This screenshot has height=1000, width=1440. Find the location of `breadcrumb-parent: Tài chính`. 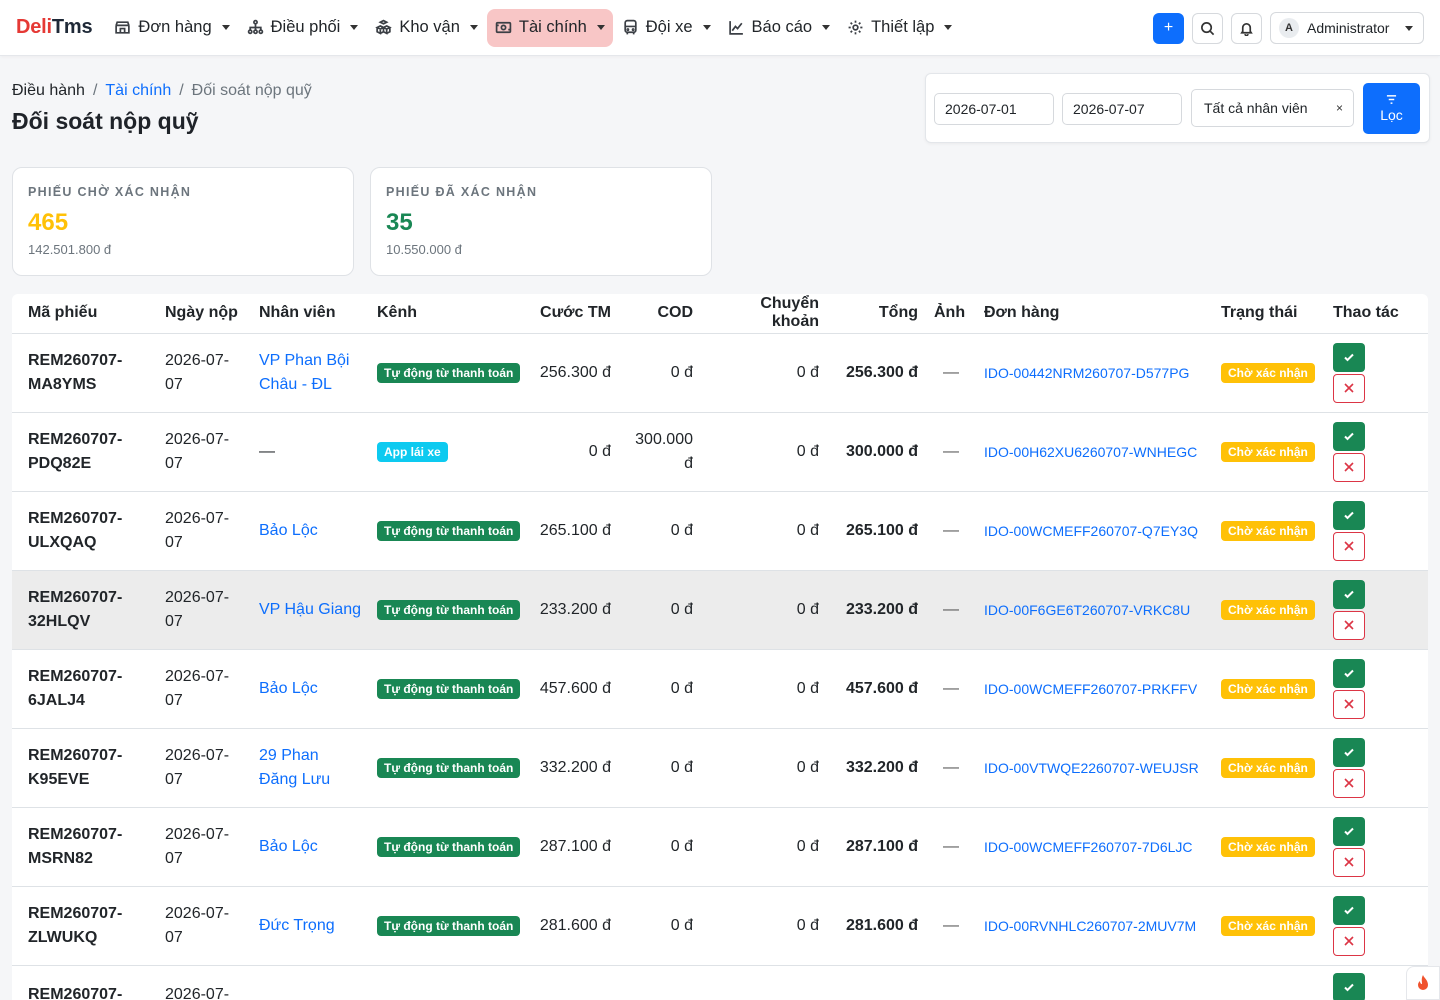

breadcrumb-parent: Tài chính is located at coordinates (138, 91).